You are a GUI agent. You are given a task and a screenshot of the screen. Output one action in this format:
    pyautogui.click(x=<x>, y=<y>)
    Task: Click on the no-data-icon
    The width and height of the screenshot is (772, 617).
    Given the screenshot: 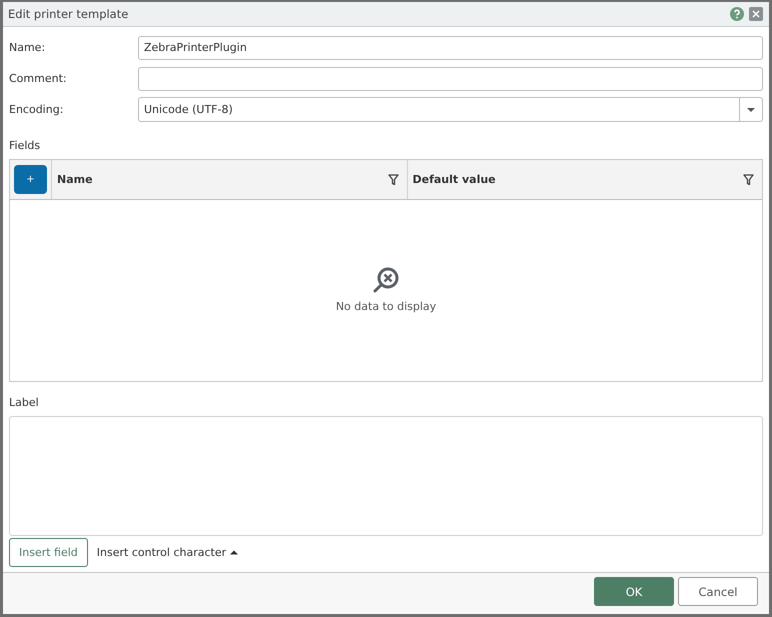 What is the action you would take?
    pyautogui.click(x=386, y=280)
    